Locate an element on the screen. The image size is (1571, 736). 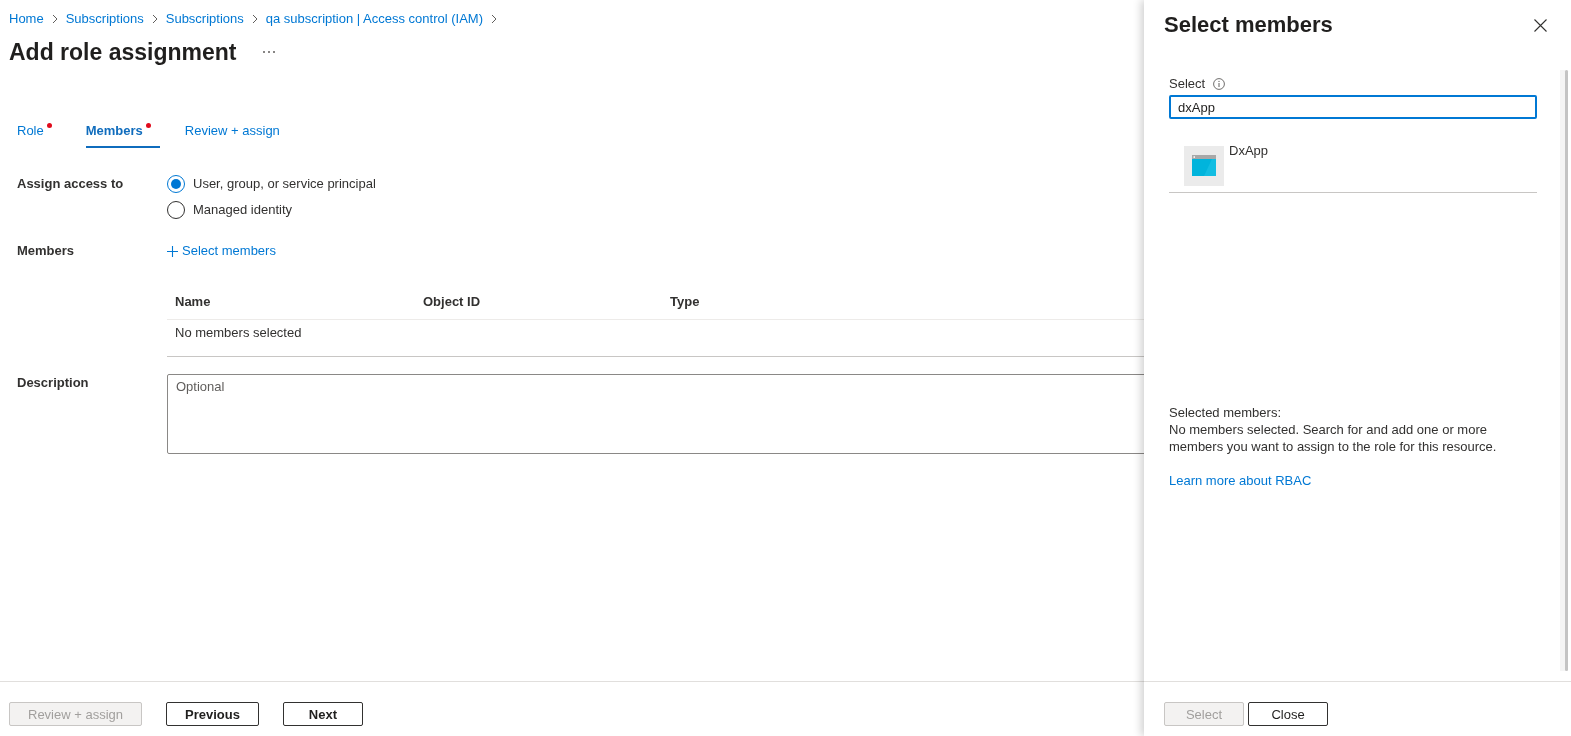
close-button is located at coordinates (1540, 25).